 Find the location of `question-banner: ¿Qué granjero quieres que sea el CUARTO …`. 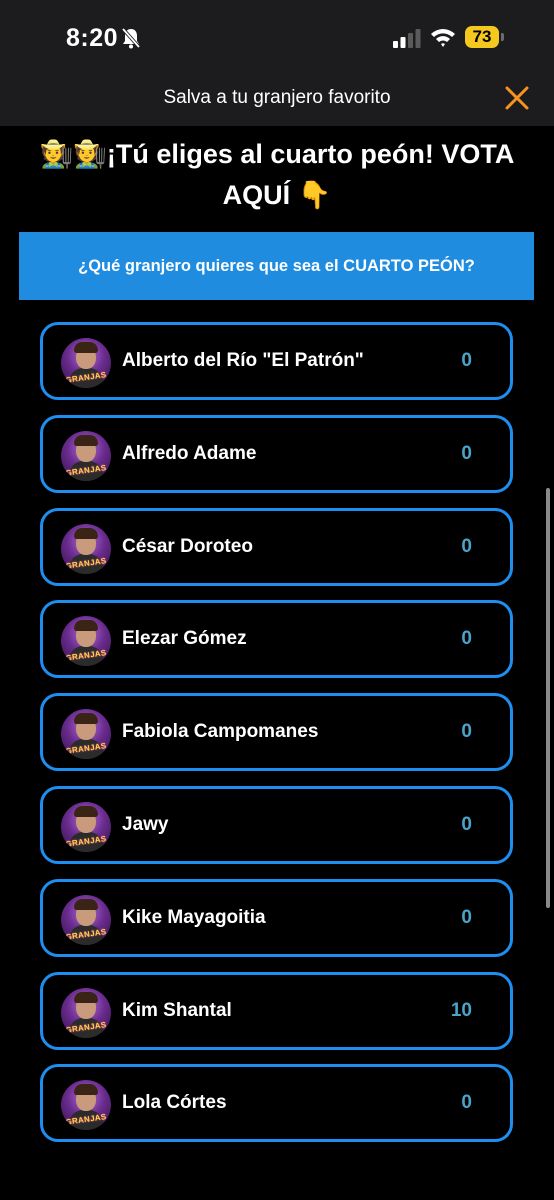

question-banner: ¿Qué granjero quieres que sea el CUARTO … is located at coordinates (276, 266).